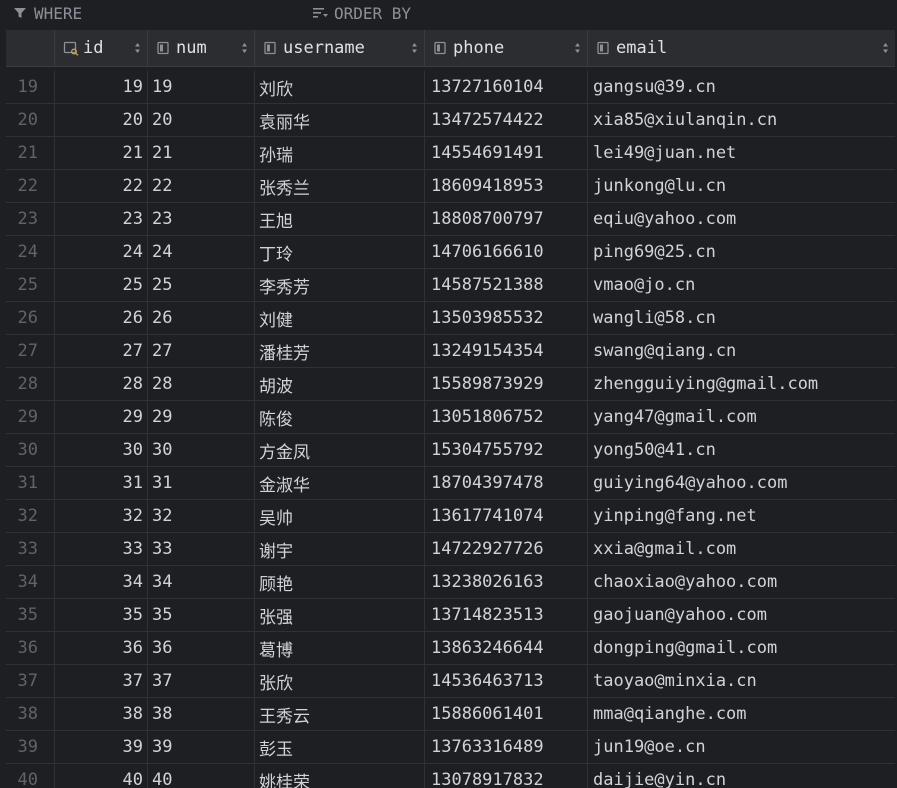 The width and height of the screenshot is (897, 788). What do you see at coordinates (340, 351) in the screenshot?
I see `cell-username: 潘桂芳` at bounding box center [340, 351].